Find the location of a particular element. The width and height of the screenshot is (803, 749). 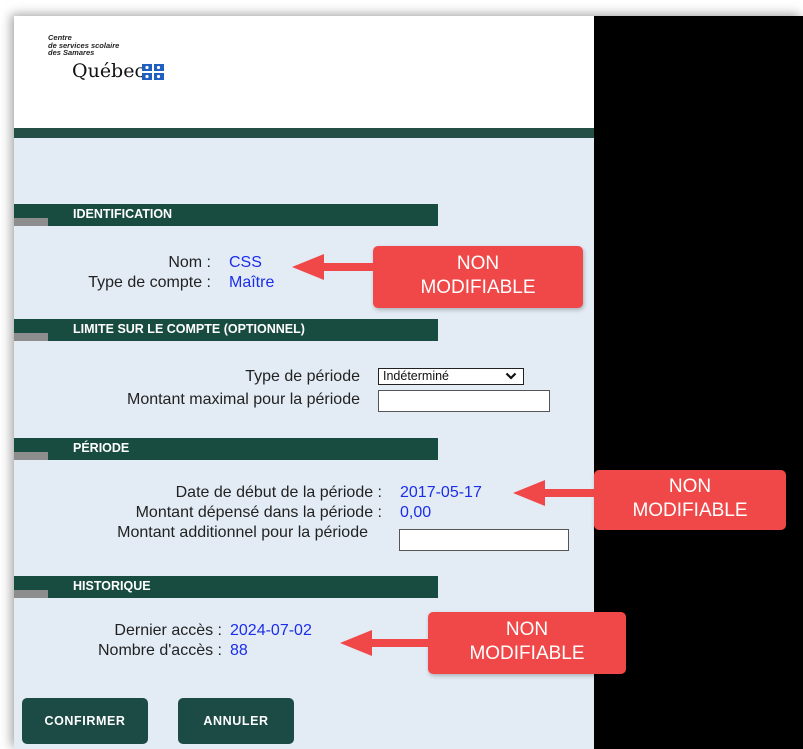

date-debut-label: Date de début de la période : is located at coordinates (278, 492).